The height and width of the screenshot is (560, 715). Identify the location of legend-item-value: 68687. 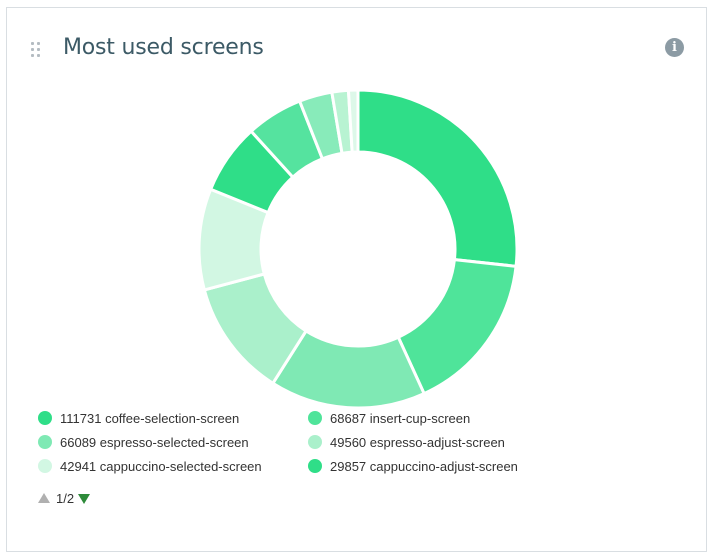
(348, 418).